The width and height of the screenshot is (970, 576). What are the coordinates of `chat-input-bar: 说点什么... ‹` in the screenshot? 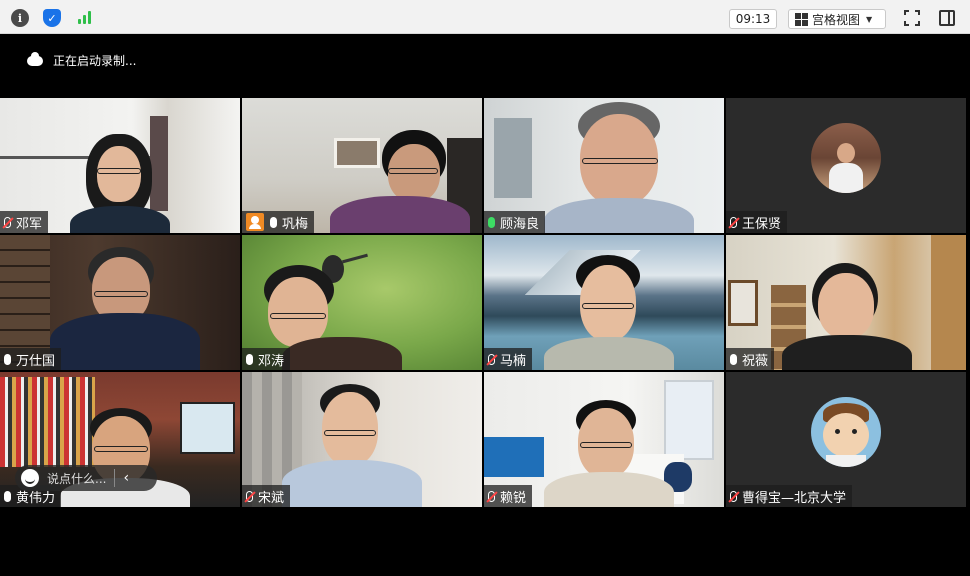 It's located at (86, 478).